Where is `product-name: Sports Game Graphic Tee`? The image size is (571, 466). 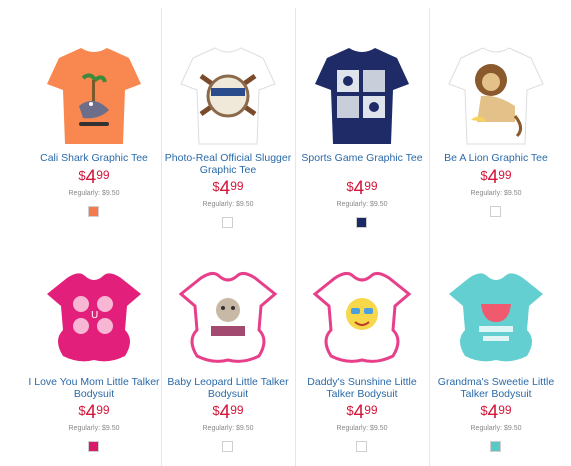 product-name: Sports Game Graphic Tee is located at coordinates (362, 158).